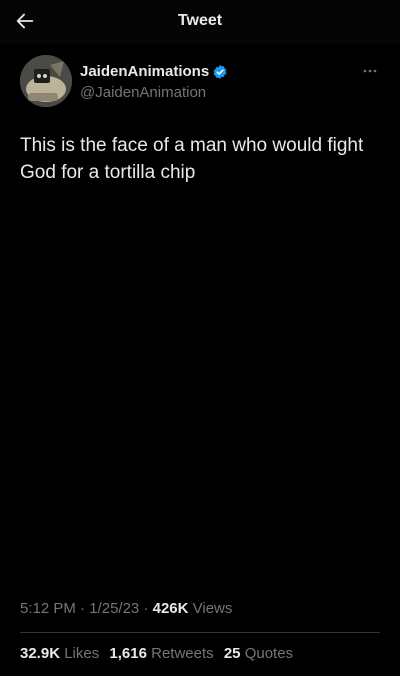 The height and width of the screenshot is (676, 400). I want to click on top-bar: Tweet, so click(200, 22).